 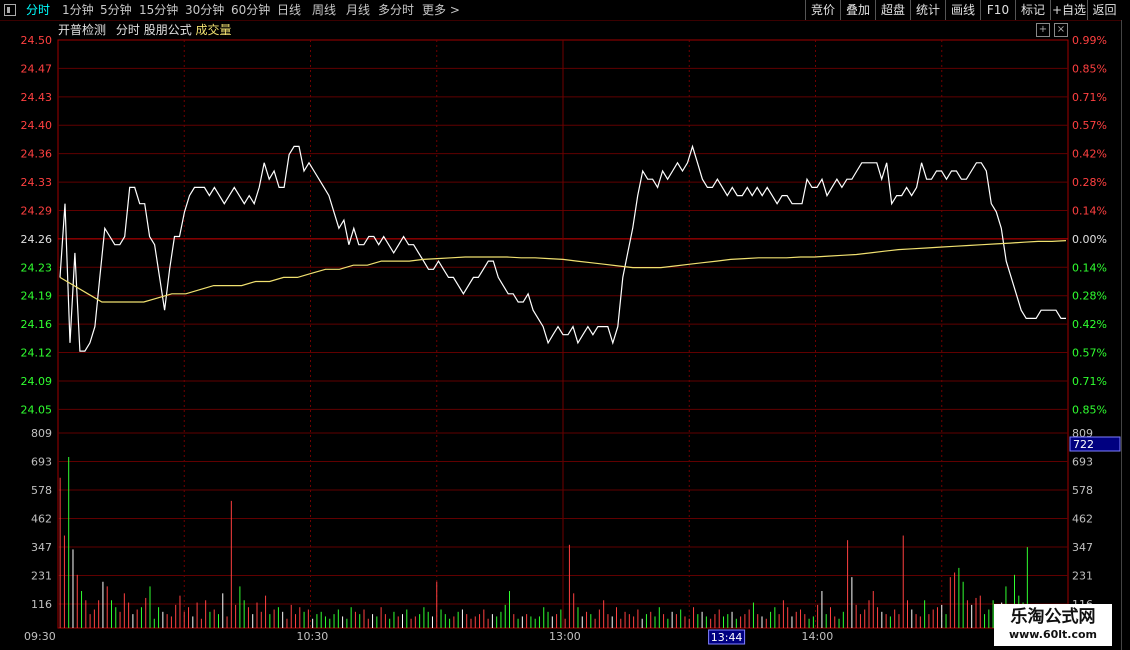 What do you see at coordinates (1089, 239) in the screenshot?
I see `percent-tick-label: 0.00%` at bounding box center [1089, 239].